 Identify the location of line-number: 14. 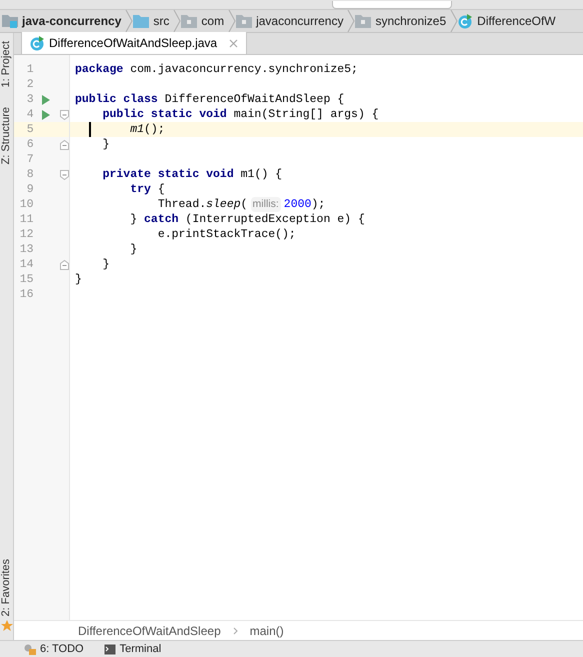
(26, 264).